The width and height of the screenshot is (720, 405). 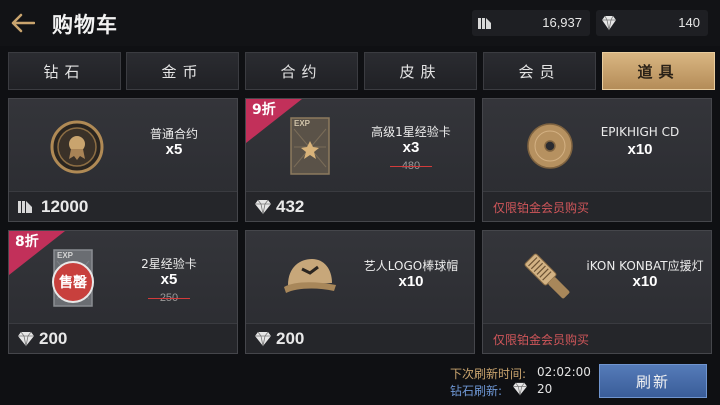 I want to click on contract-medal-icon, so click(x=77, y=147).